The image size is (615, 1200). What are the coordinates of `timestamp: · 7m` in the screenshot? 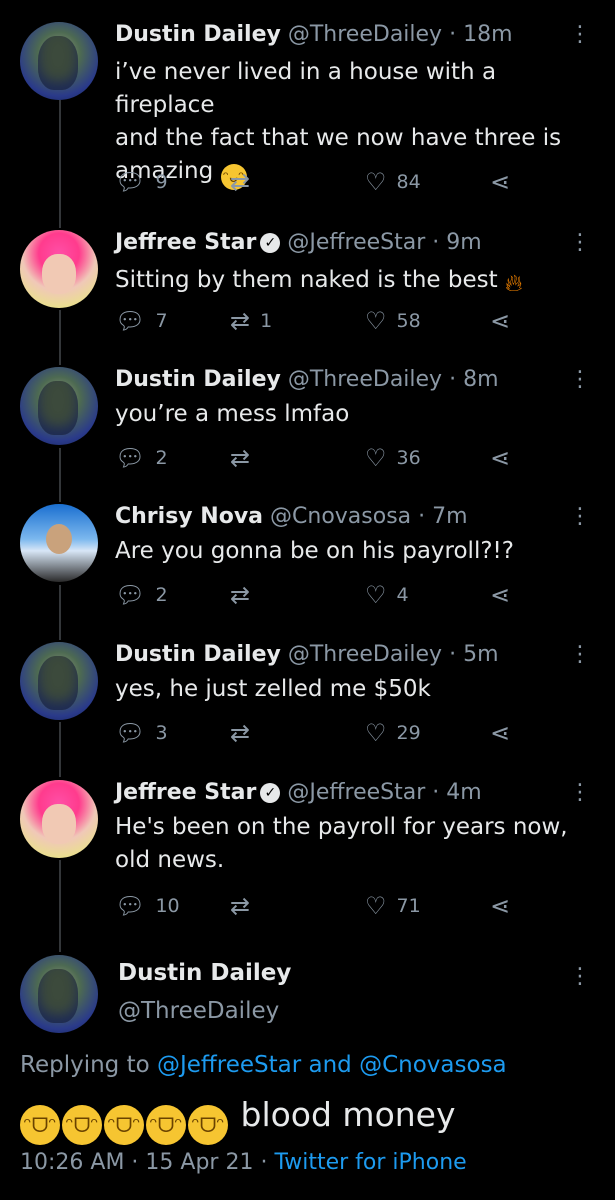 It's located at (443, 516).